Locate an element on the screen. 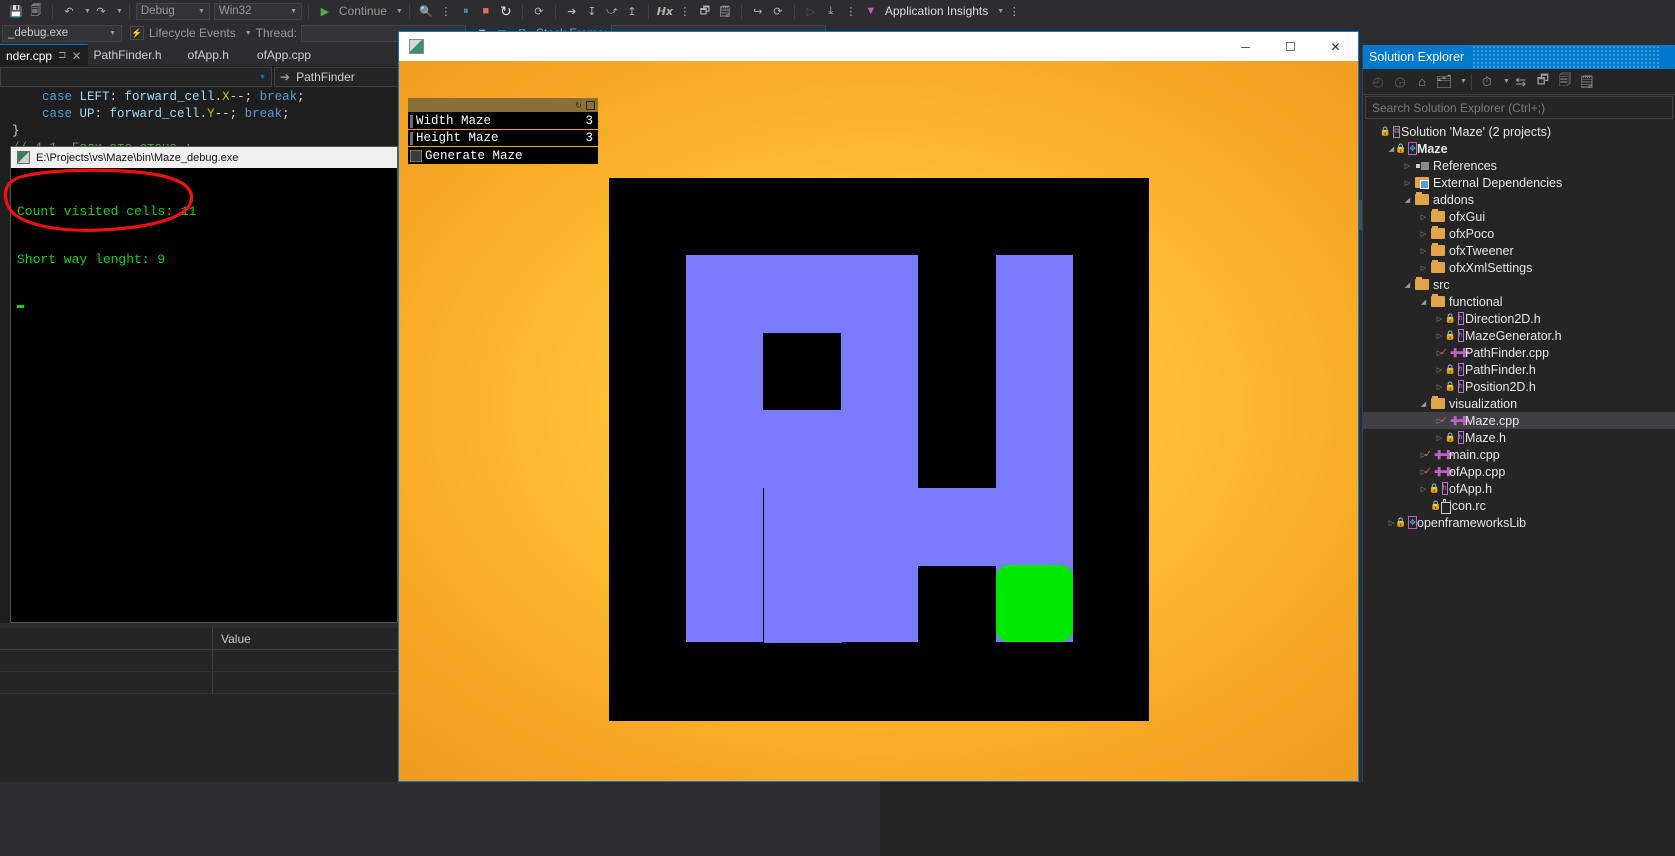 The height and width of the screenshot is (856, 1675). table-row is located at coordinates (200, 661).